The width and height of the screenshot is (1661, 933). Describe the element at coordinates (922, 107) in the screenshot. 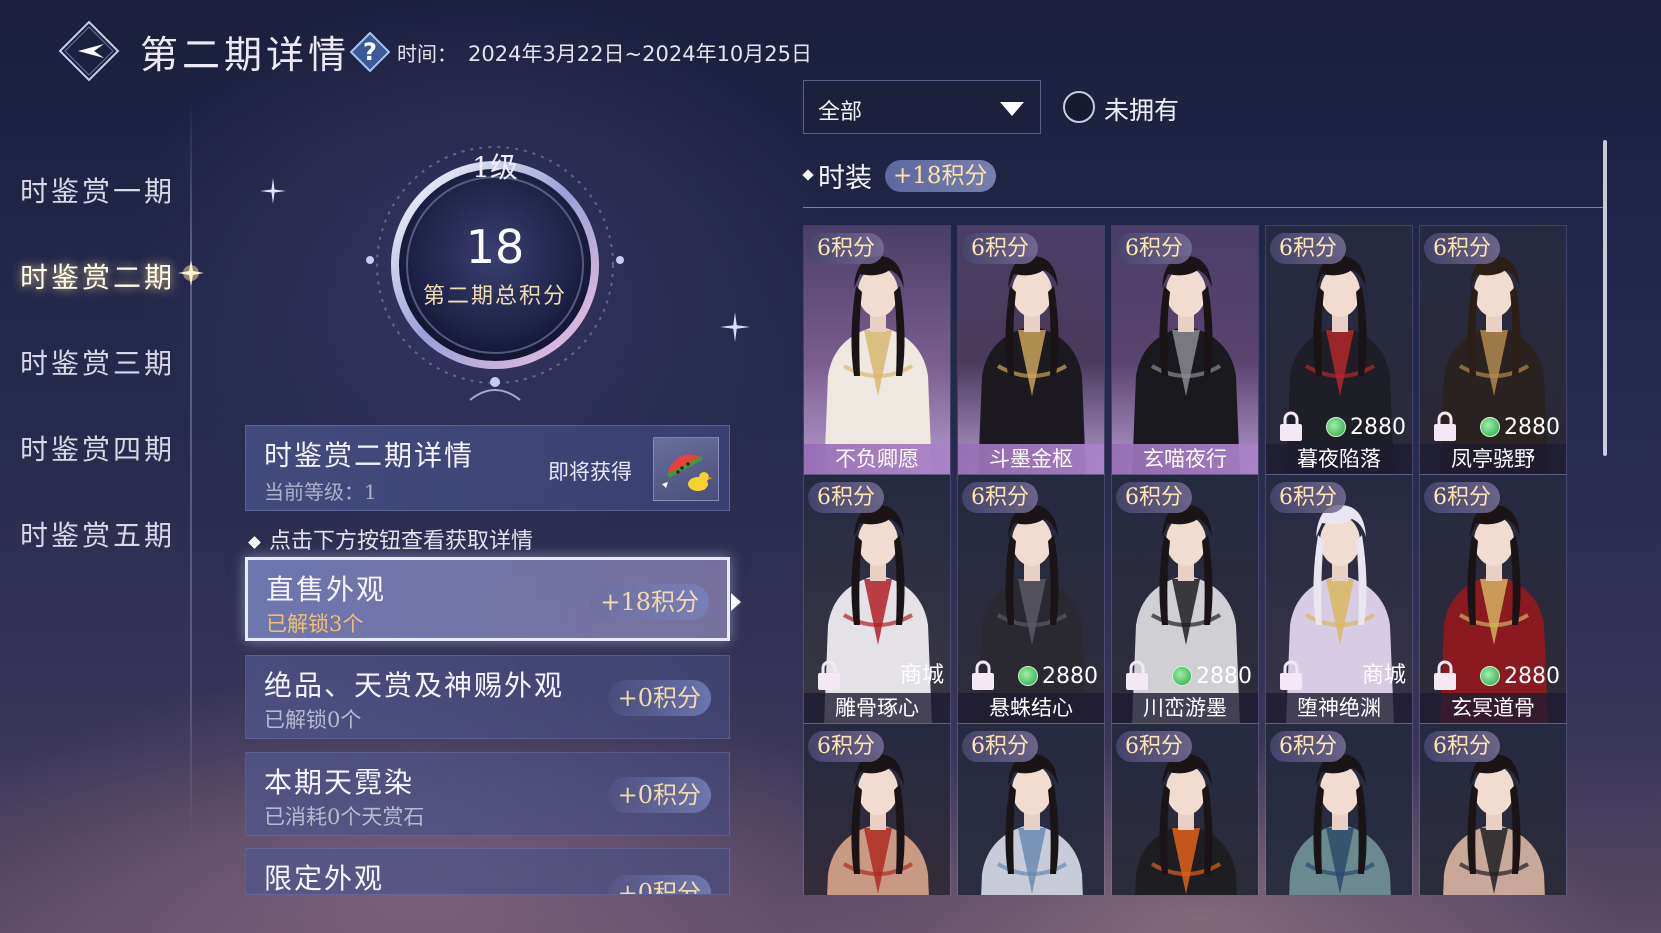

I see `filter-dropdown: 全部` at that location.